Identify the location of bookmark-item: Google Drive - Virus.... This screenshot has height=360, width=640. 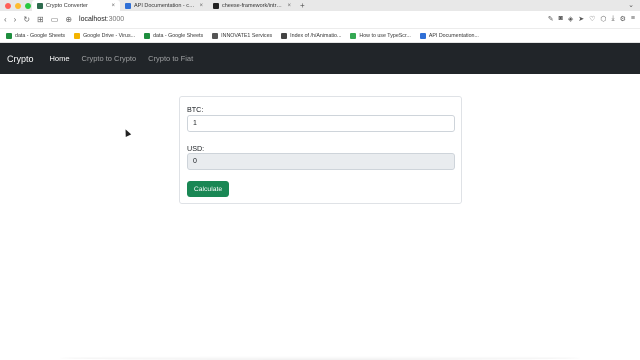
(105, 35).